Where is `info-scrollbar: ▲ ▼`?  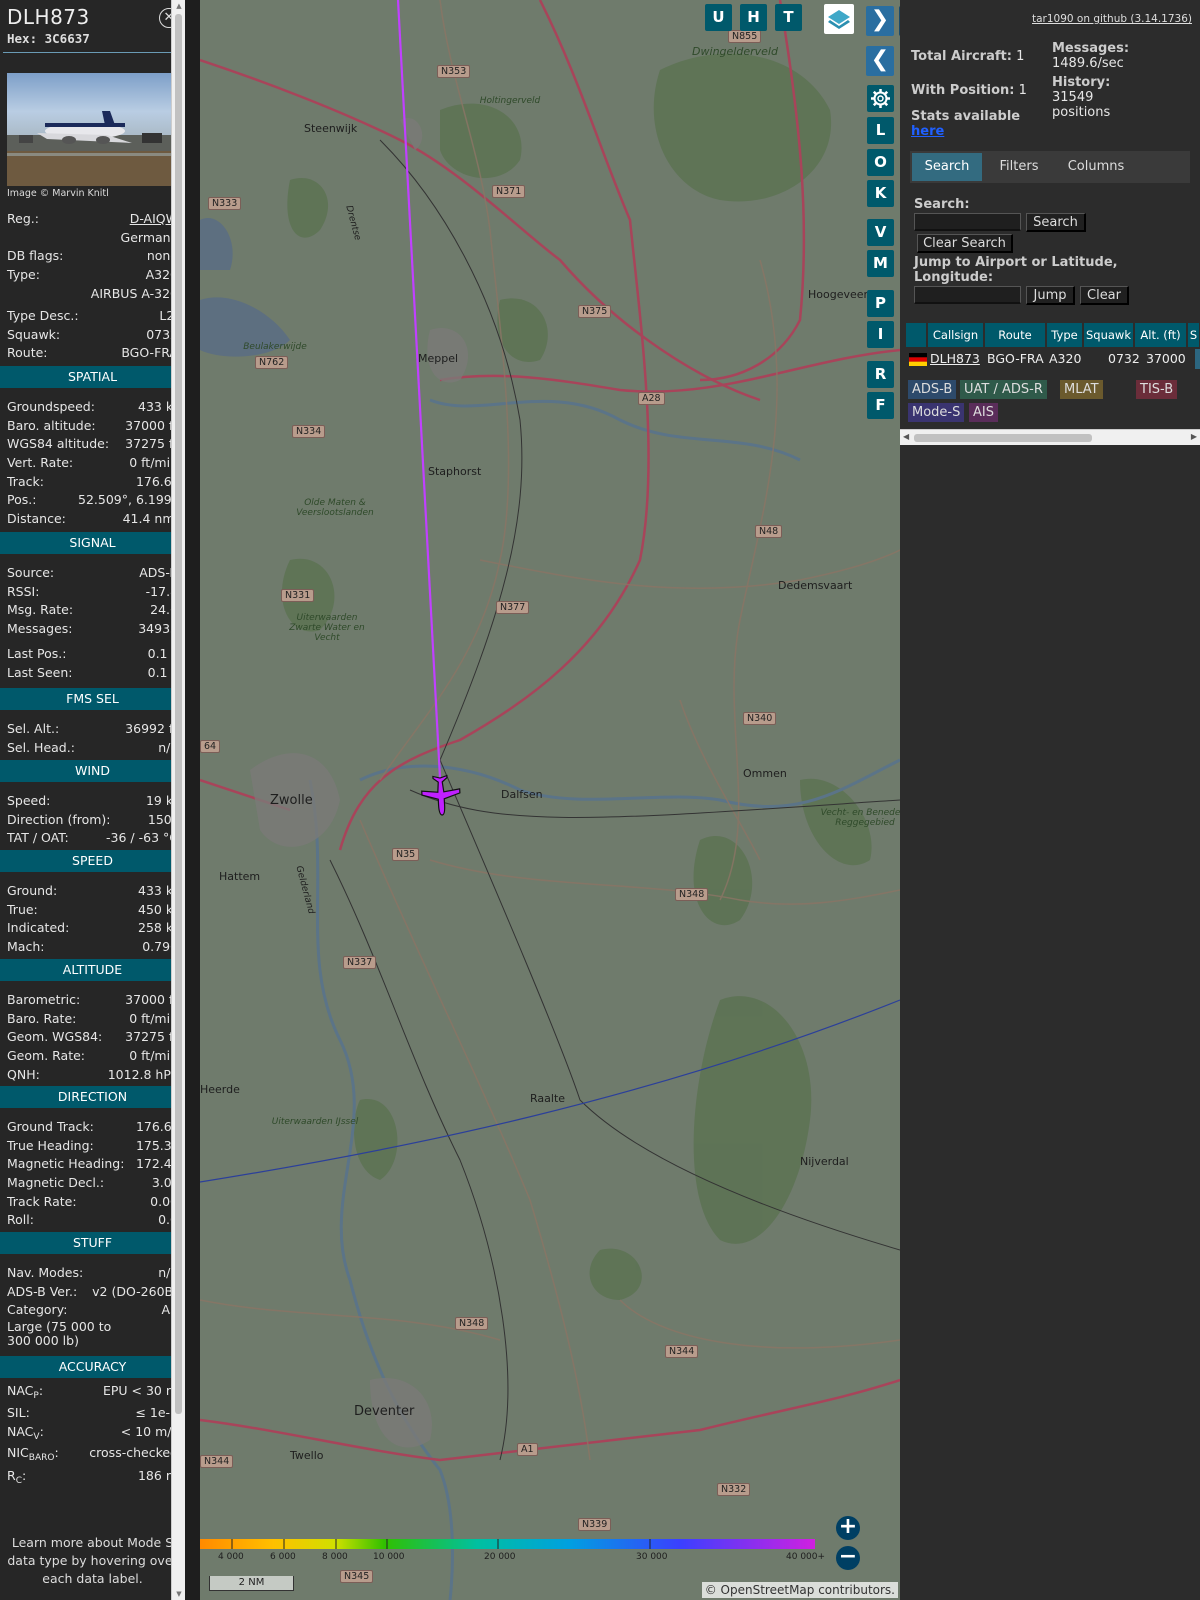
info-scrollbar: ▲ ▼ is located at coordinates (178, 800).